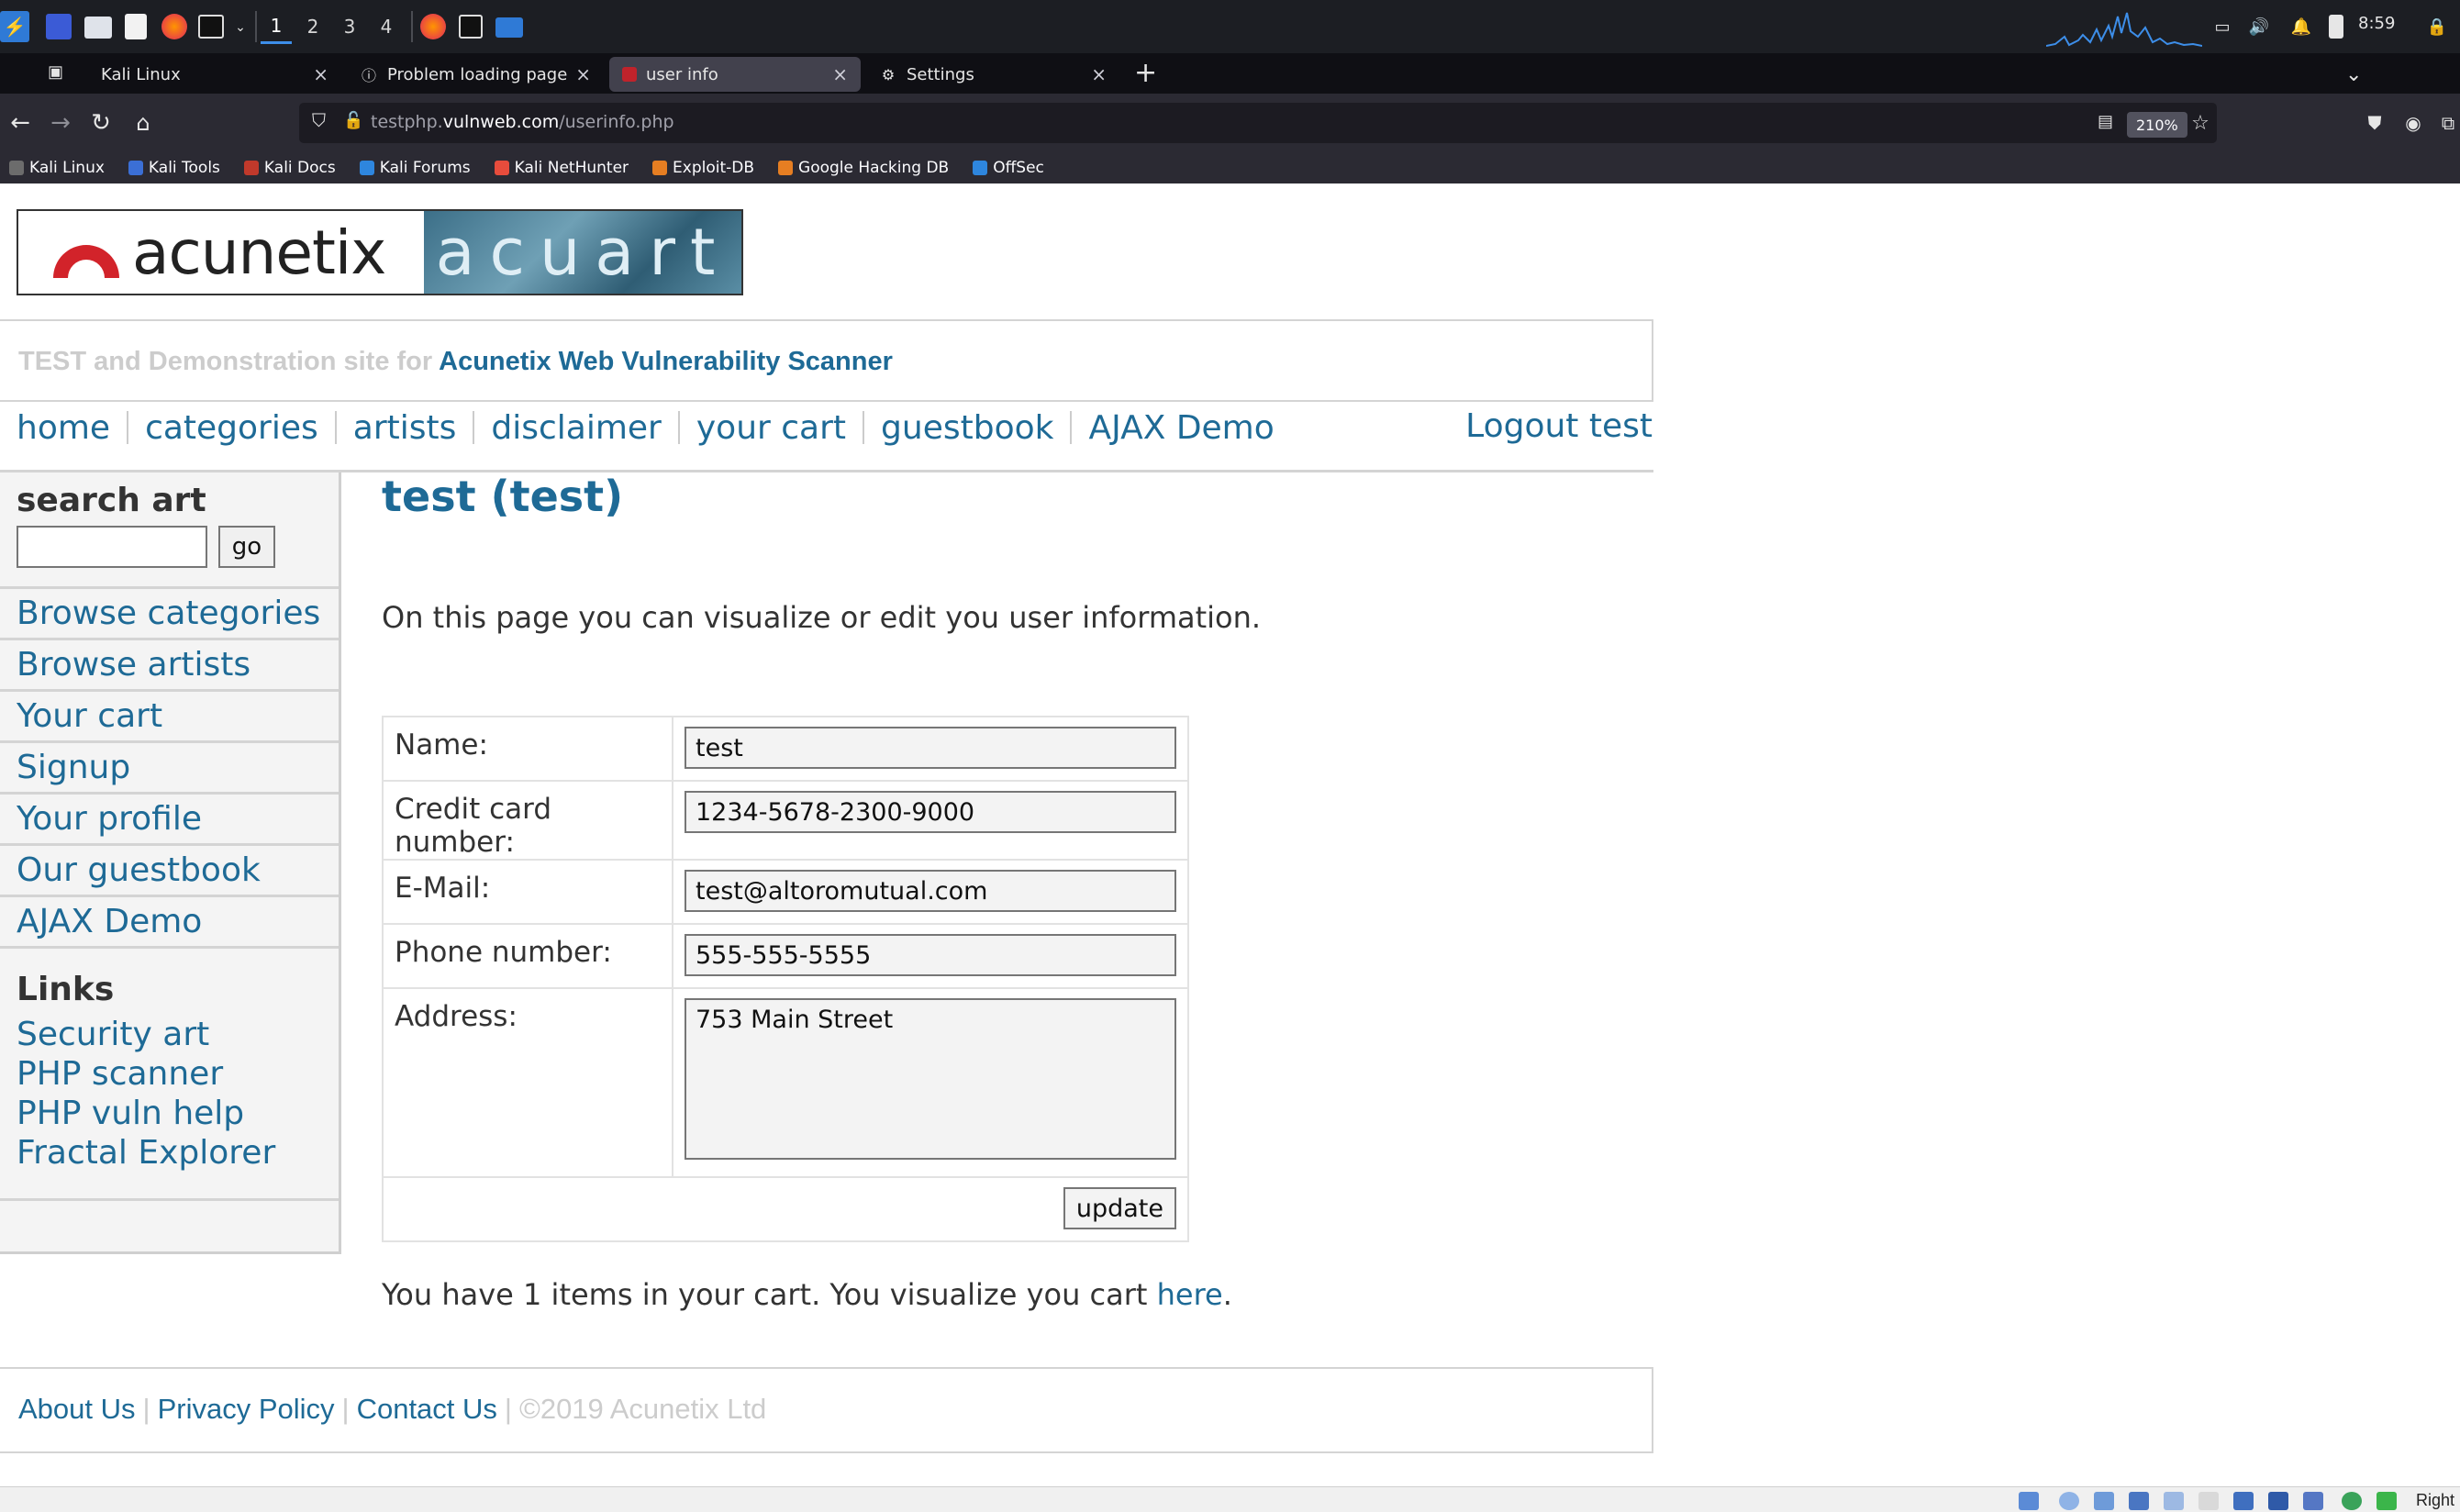 The height and width of the screenshot is (1512, 2460). I want to click on url-text: testphp.vulnweb.com/userinfo.php, so click(523, 122).